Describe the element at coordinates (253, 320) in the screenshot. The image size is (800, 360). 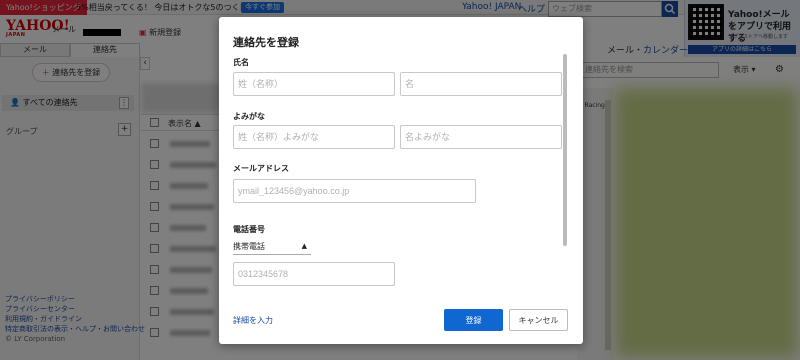
I see `enter-details-link: 詳細を入力` at that location.